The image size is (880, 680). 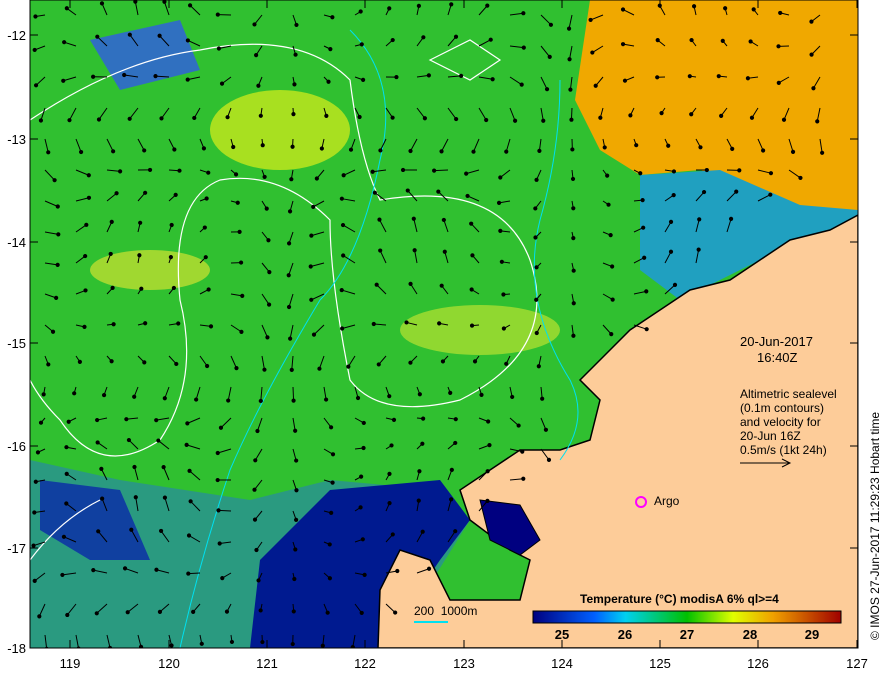 I want to click on warm-patch, so click(x=150, y=270).